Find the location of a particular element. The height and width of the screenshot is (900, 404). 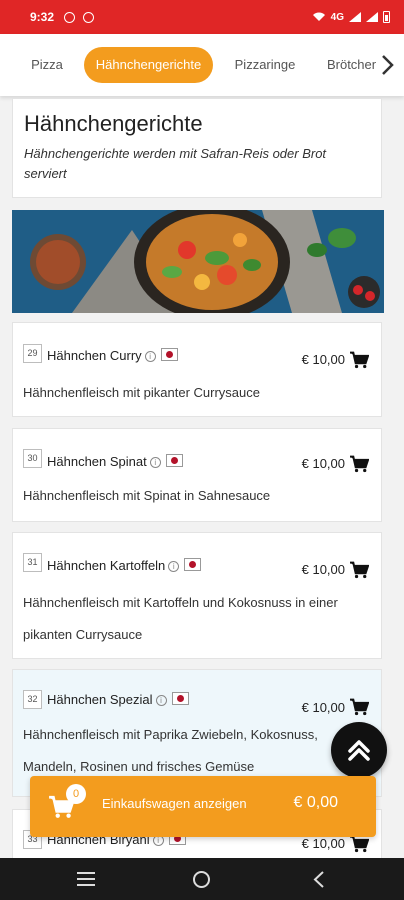

item-name-row: Hähnchen Curry i is located at coordinates (112, 355).